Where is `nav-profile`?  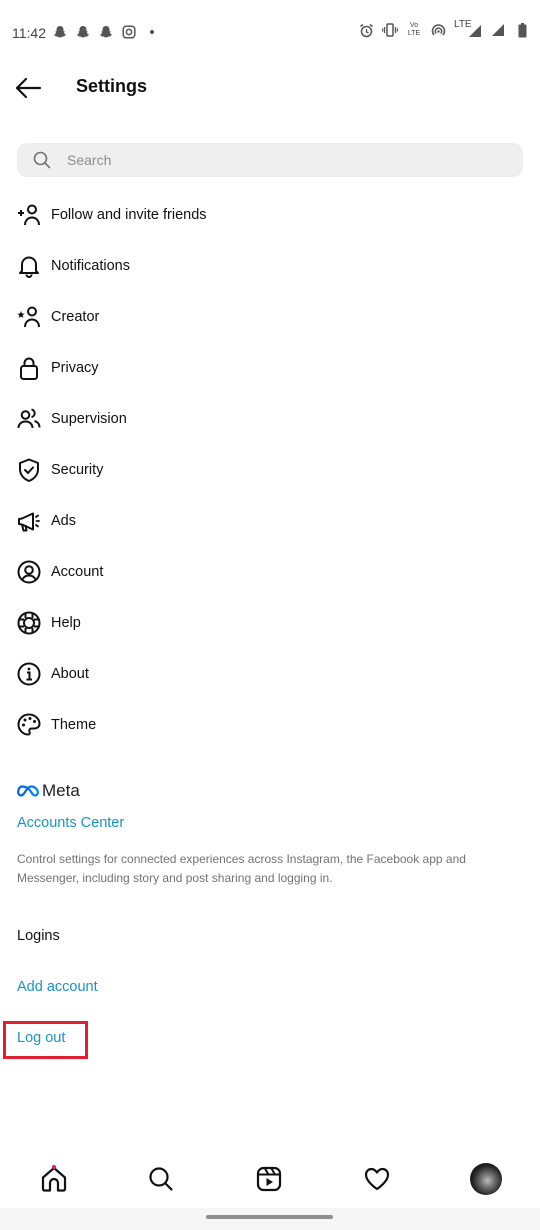 nav-profile is located at coordinates (486, 1179).